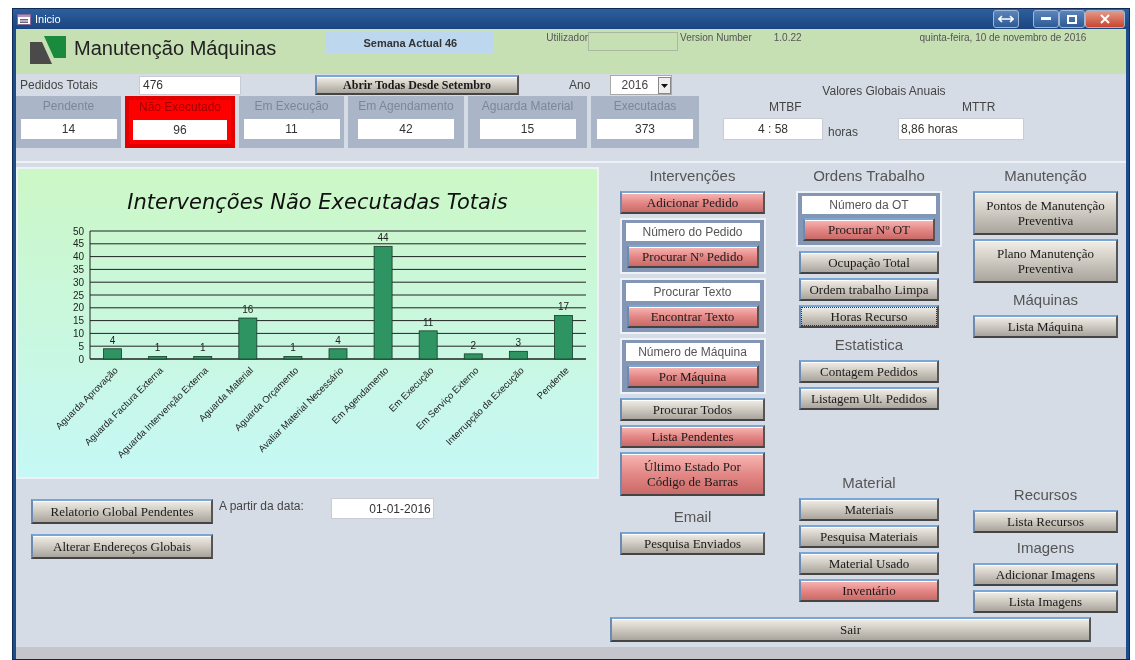  I want to click on menu-button: Pesquisa Enviados, so click(692, 543).